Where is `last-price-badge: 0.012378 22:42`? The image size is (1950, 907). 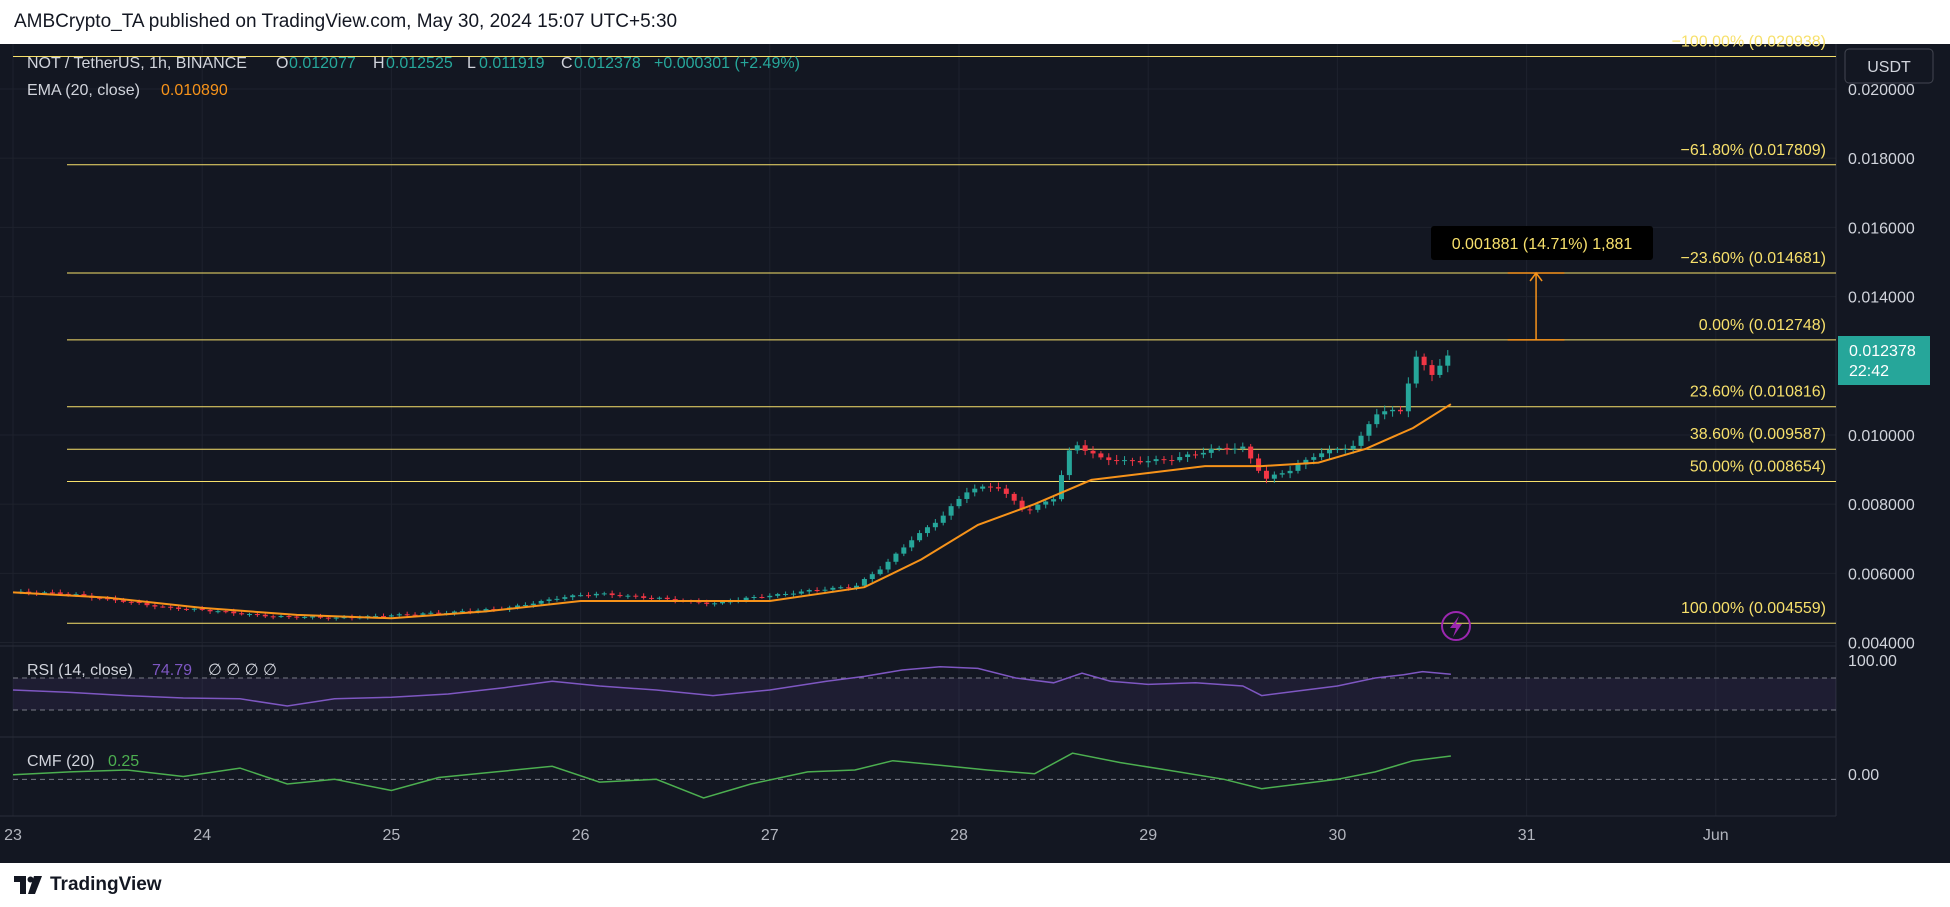 last-price-badge: 0.012378 22:42 is located at coordinates (1884, 360).